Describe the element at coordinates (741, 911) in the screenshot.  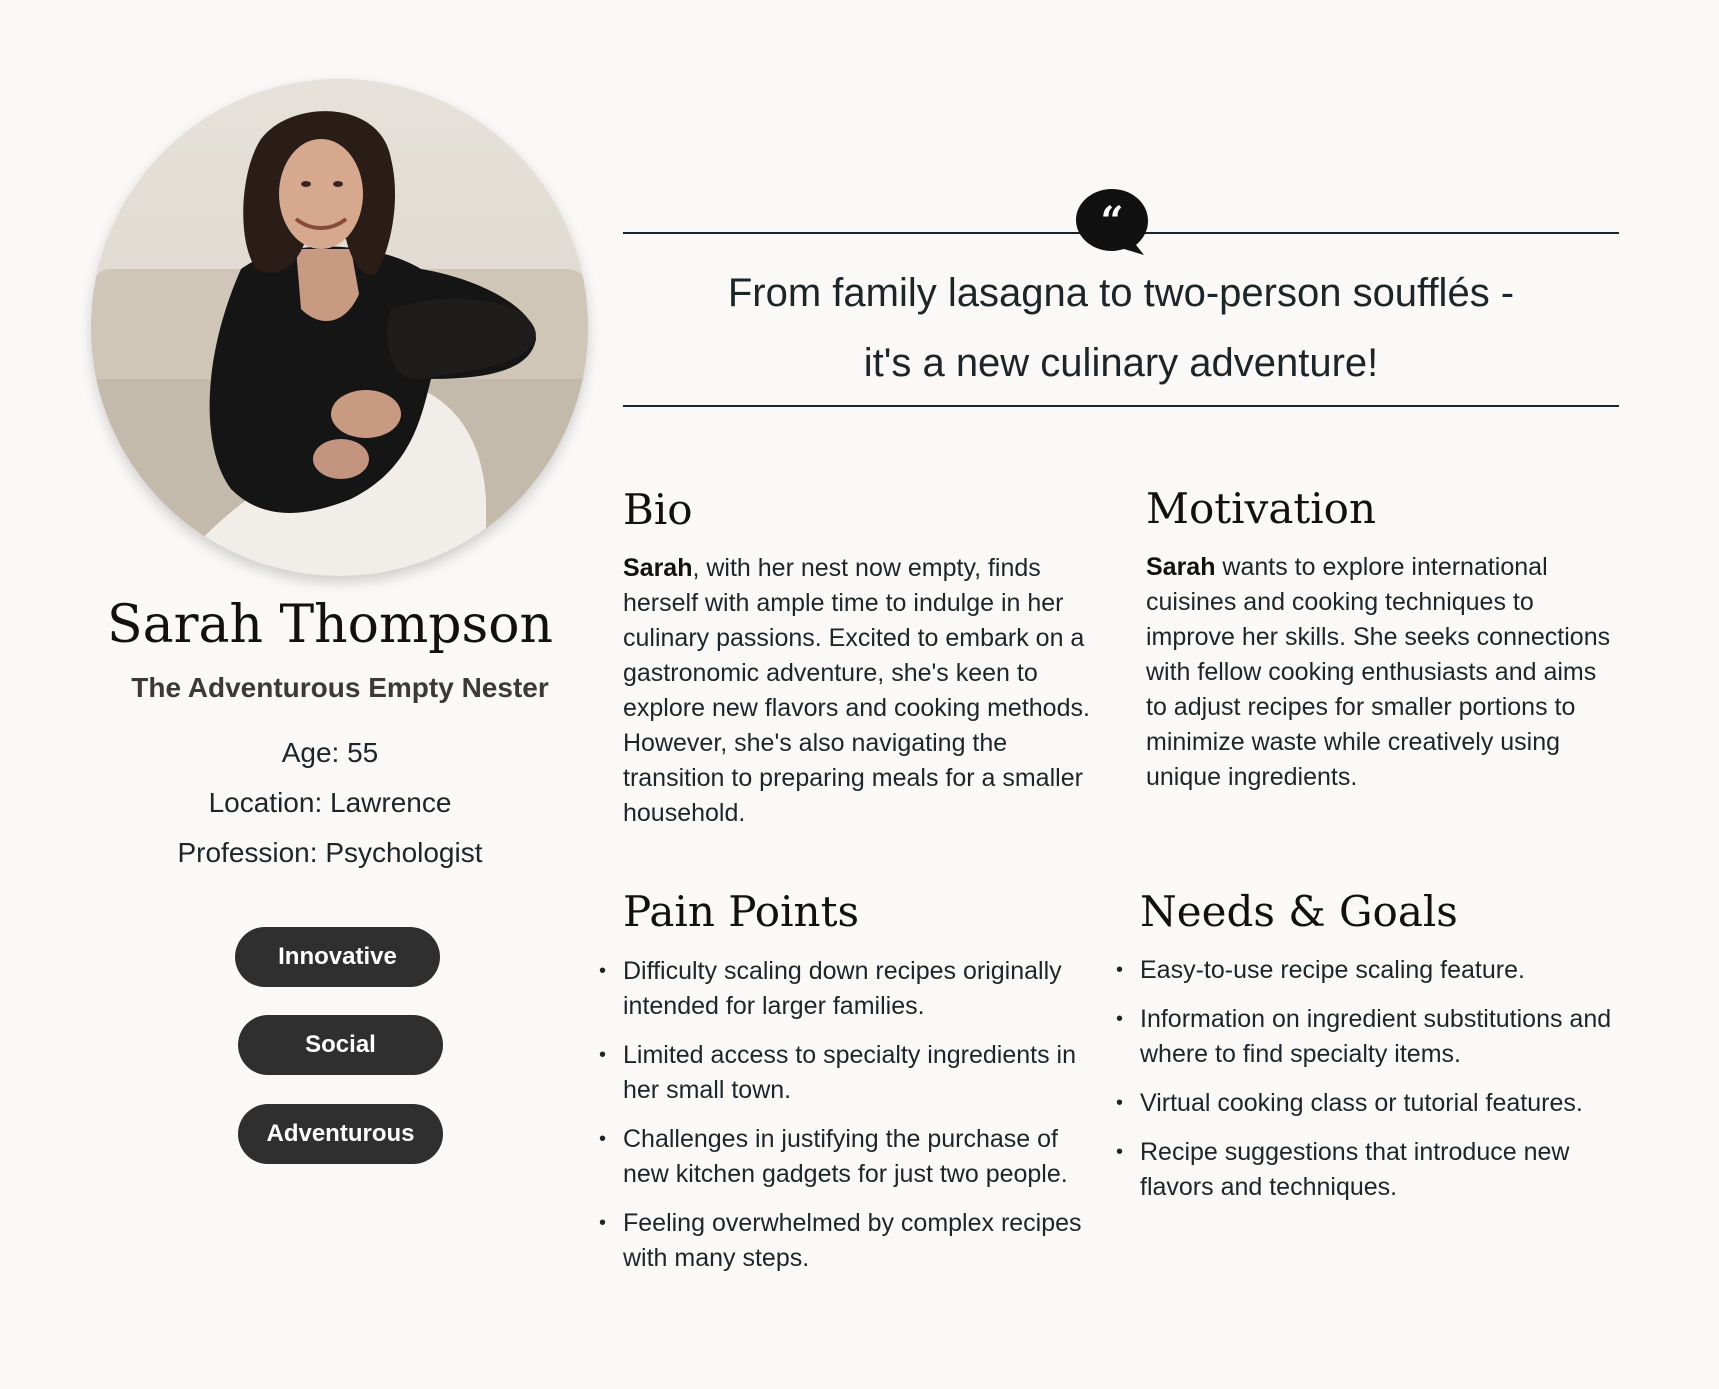
I see `pain-points-heading: Pain Points` at that location.